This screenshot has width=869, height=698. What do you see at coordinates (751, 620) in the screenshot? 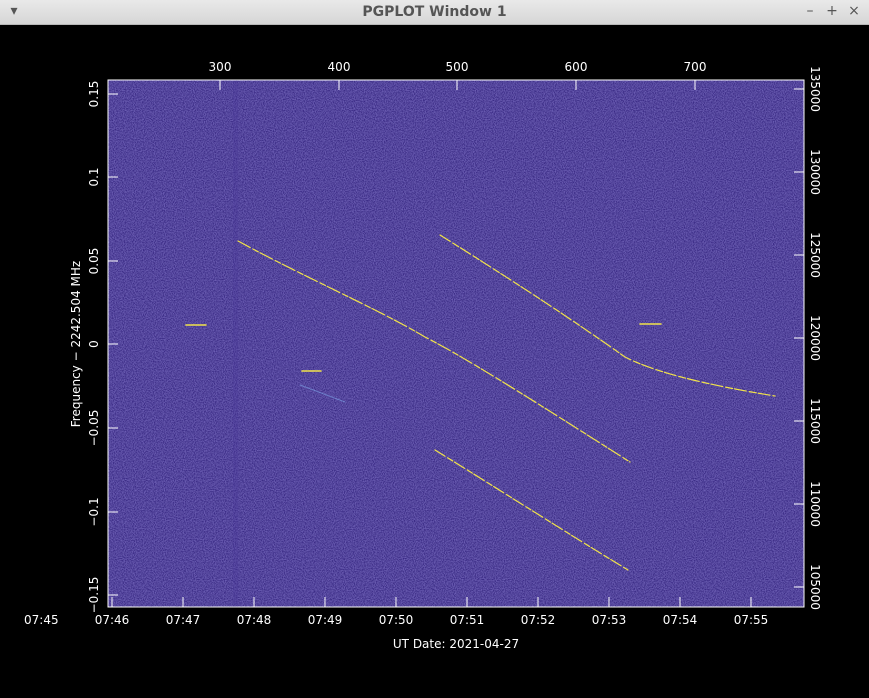
I see `x-tick-label: 07:55` at bounding box center [751, 620].